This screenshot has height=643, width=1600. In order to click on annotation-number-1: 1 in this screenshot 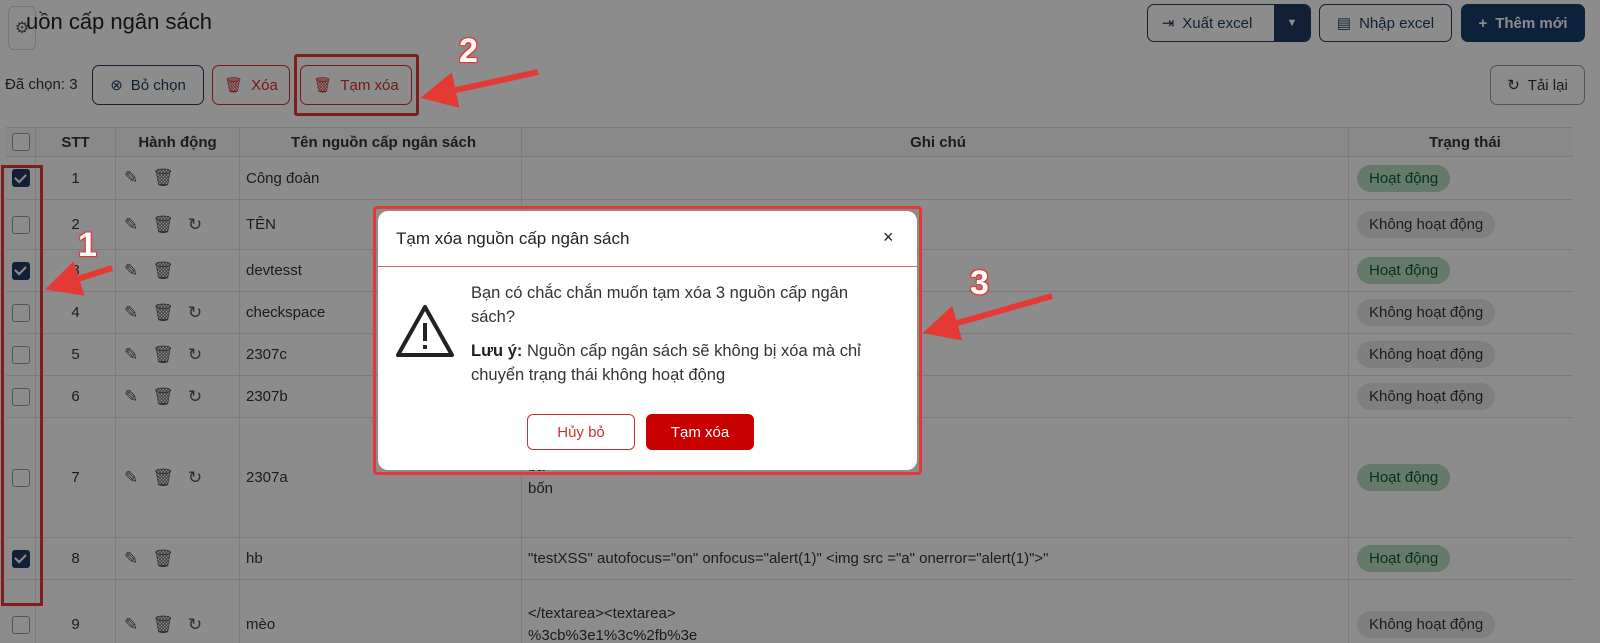, I will do `click(87, 245)`.